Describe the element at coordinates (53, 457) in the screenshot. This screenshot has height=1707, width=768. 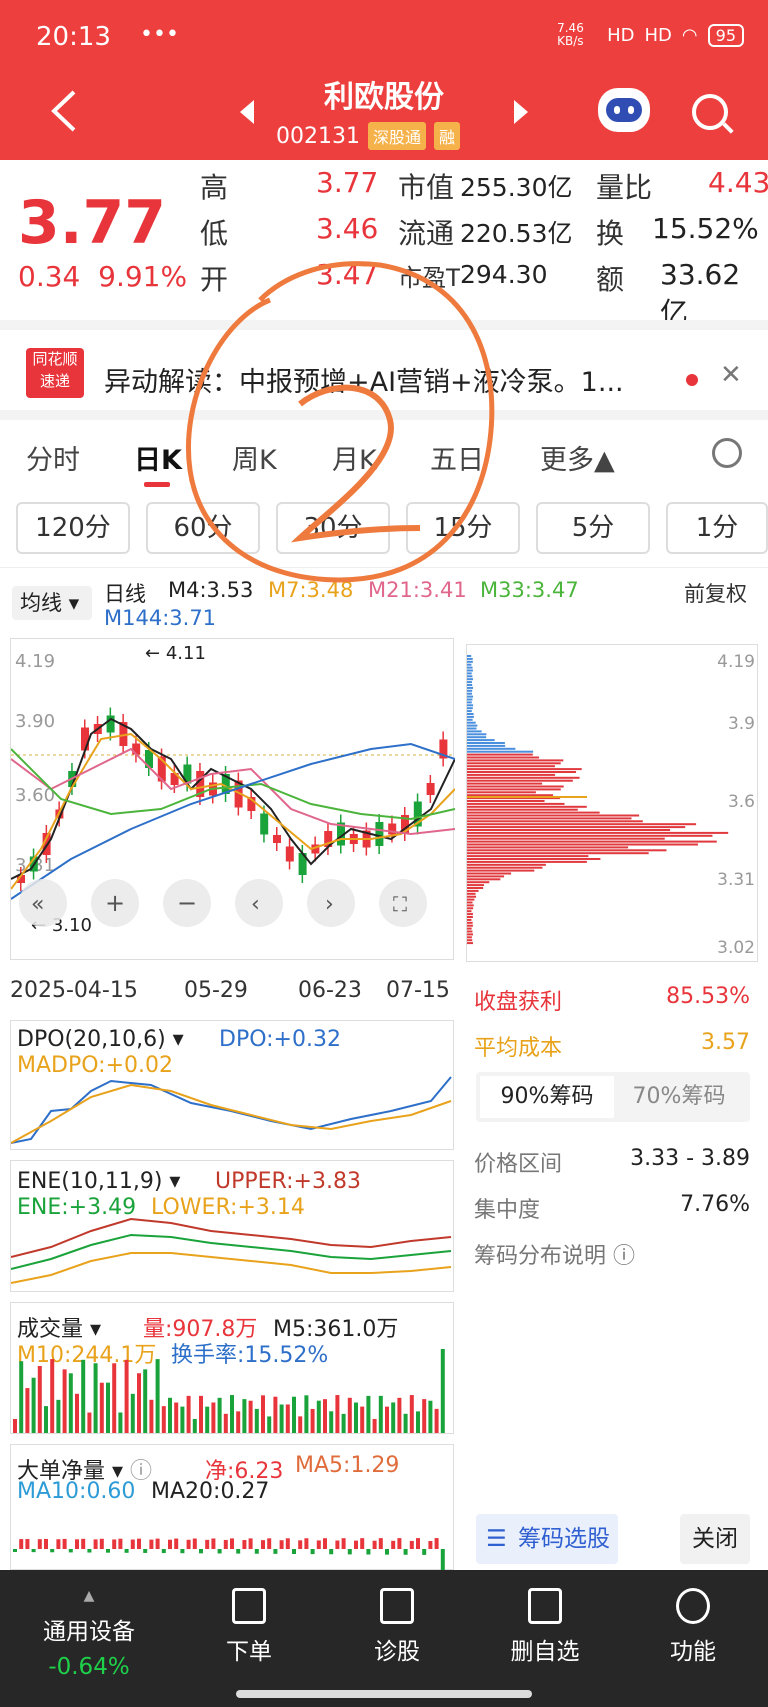
I see `tab-intraday: 分时` at that location.